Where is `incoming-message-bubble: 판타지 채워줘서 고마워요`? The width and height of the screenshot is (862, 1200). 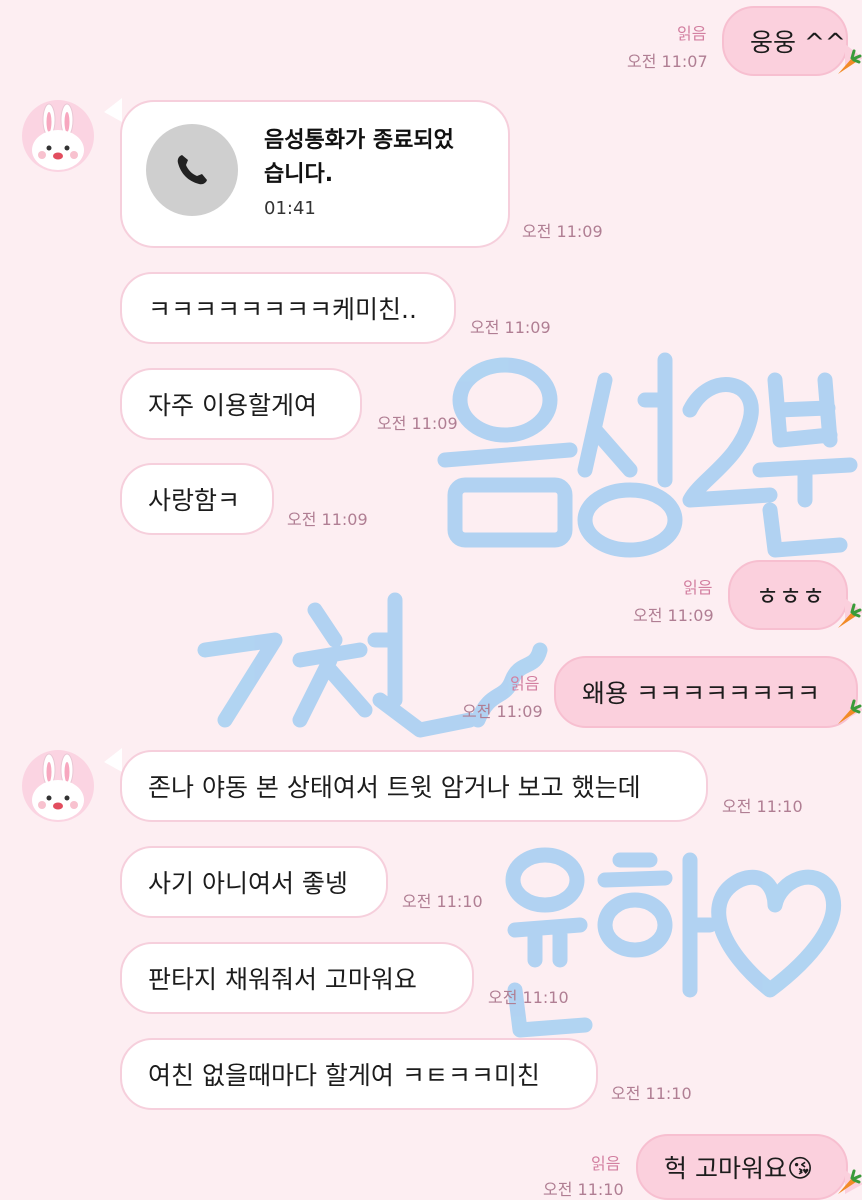 incoming-message-bubble: 판타지 채워줘서 고마워요 is located at coordinates (297, 978).